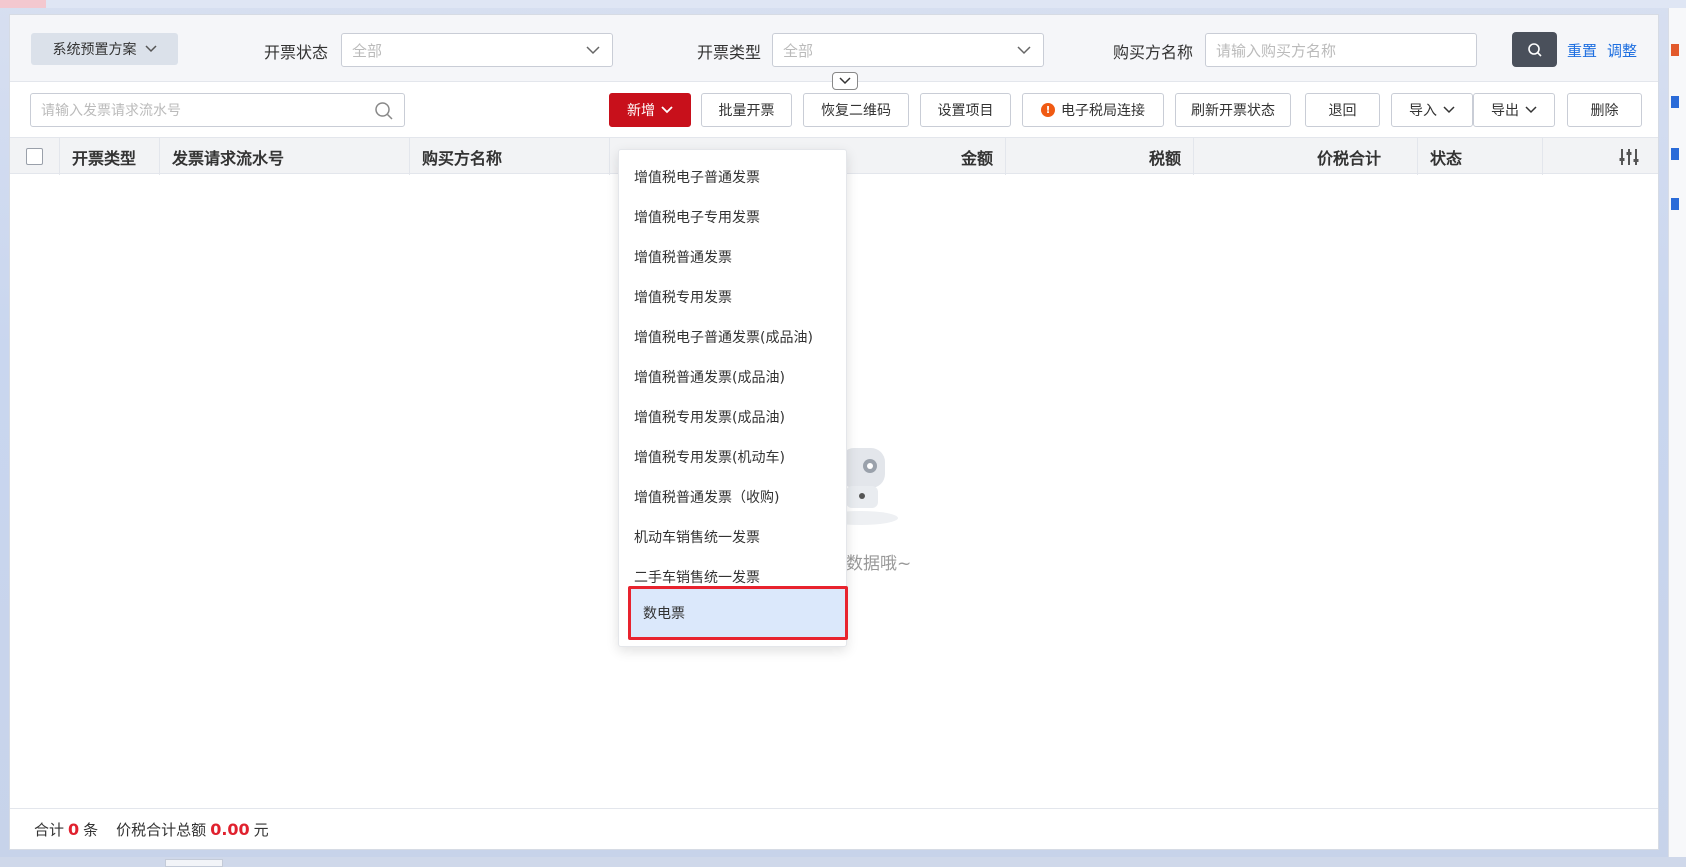 The width and height of the screenshot is (1686, 867). What do you see at coordinates (732, 297) in the screenshot?
I see `menu-item: 增值税专用发票` at bounding box center [732, 297].